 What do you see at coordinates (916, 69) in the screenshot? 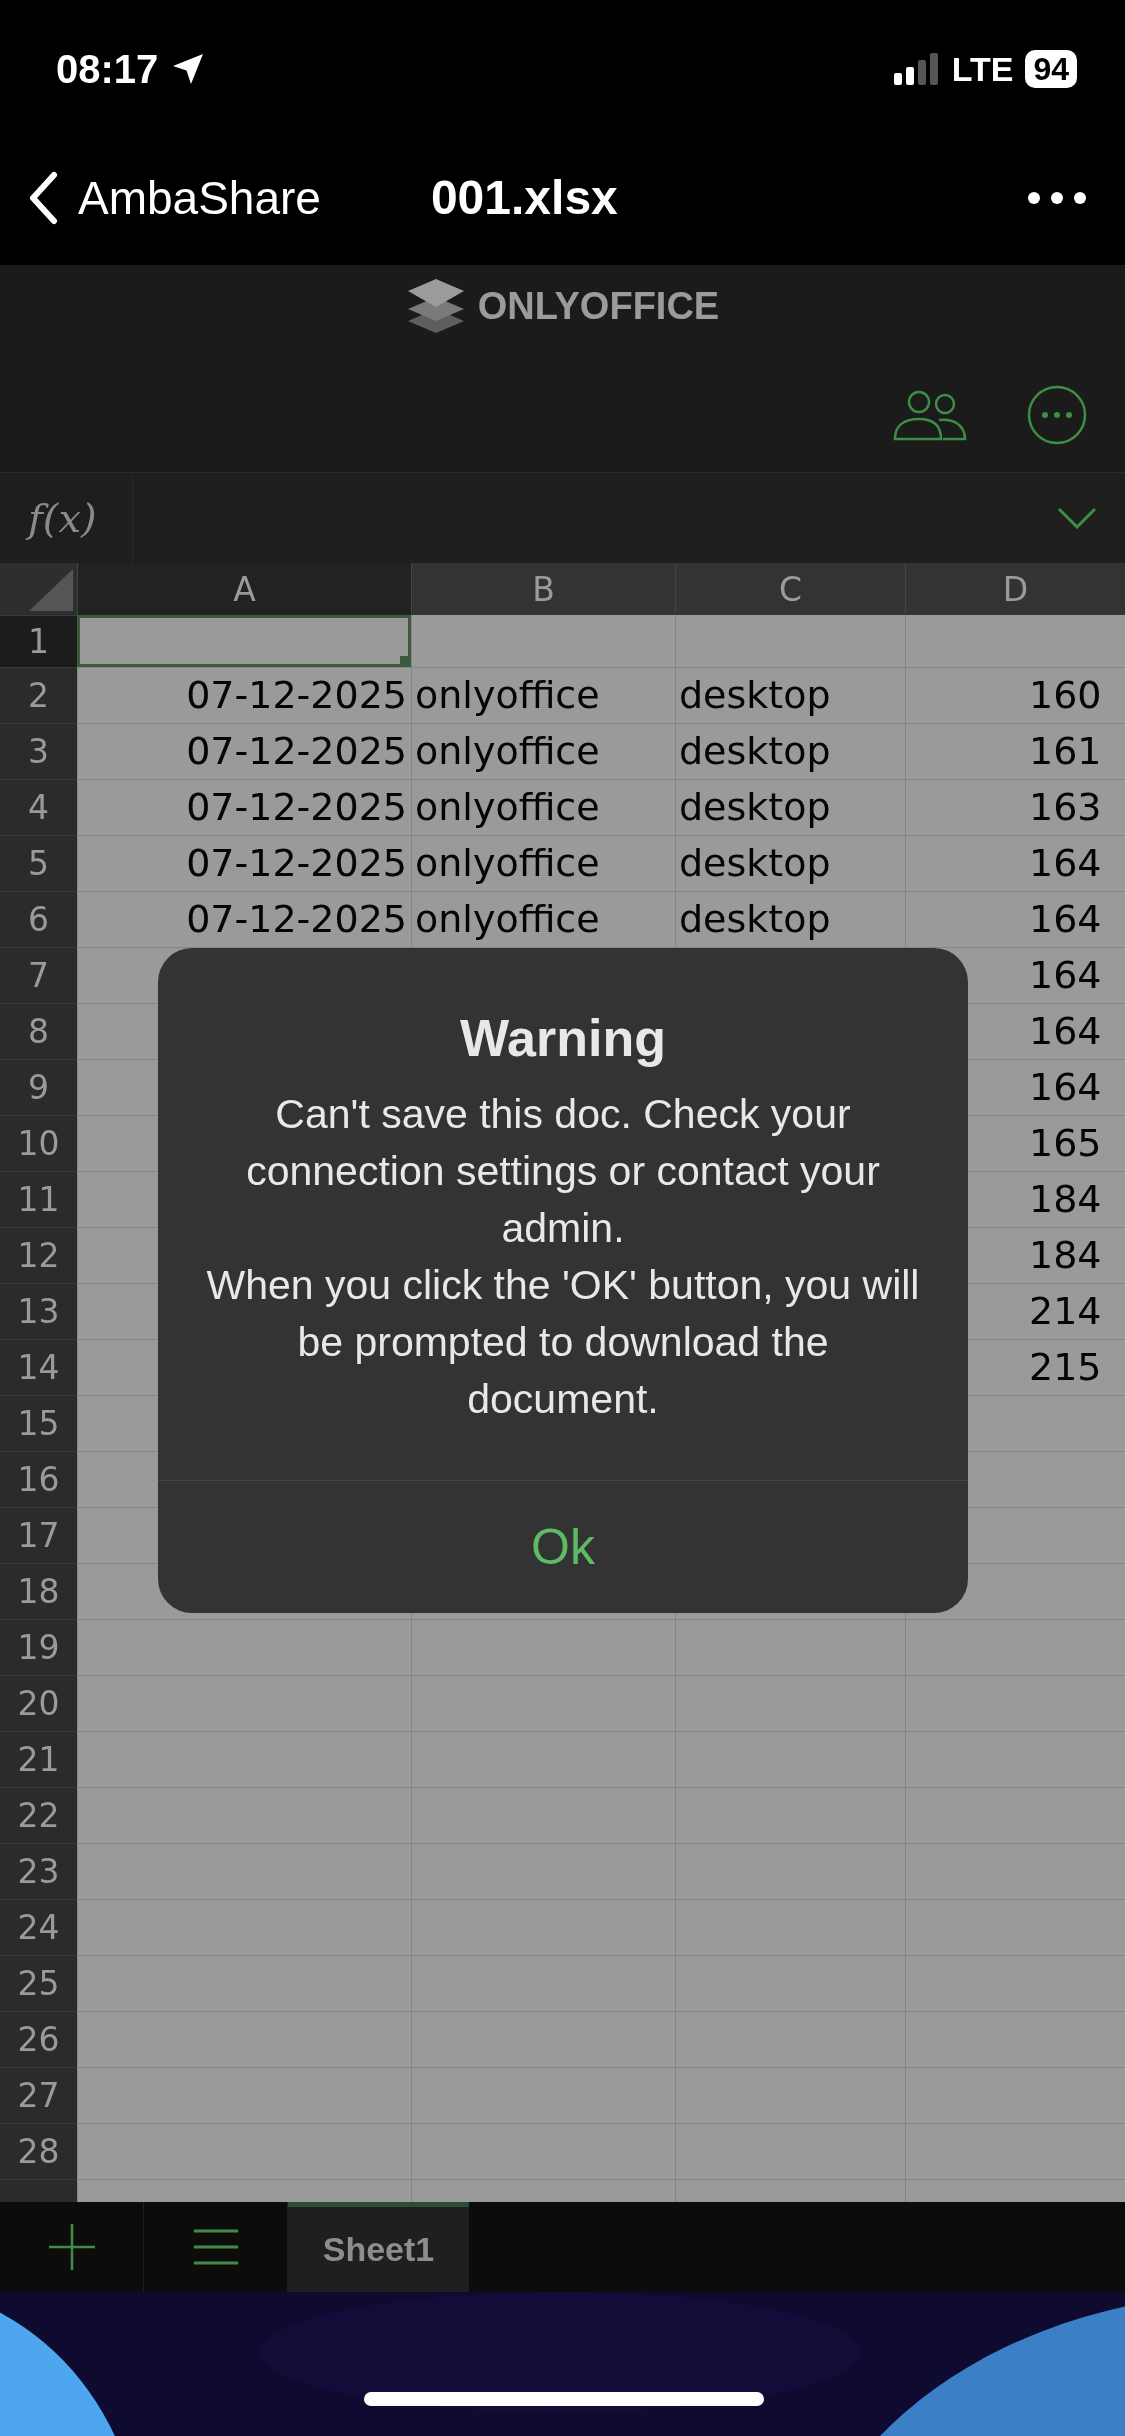
I see `signal-icon` at bounding box center [916, 69].